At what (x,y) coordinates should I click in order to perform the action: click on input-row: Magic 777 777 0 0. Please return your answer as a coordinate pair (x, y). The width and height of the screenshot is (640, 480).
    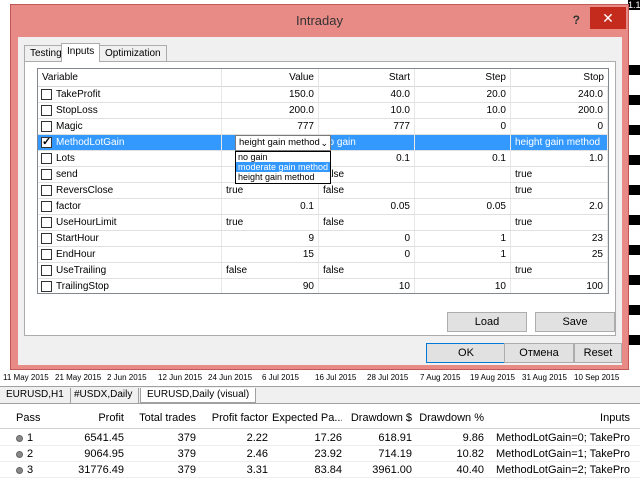
    Looking at the image, I should click on (323, 127).